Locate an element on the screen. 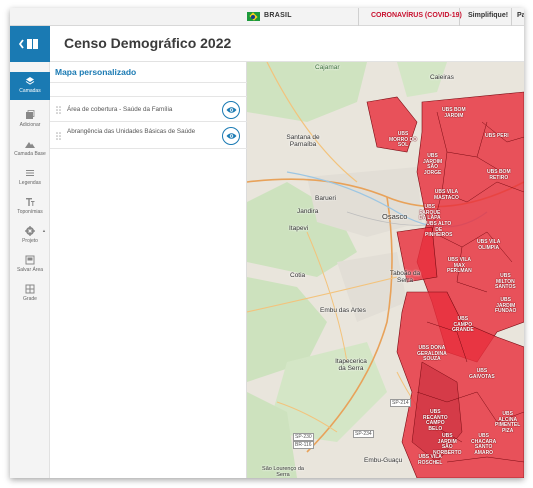  ubs-label: UBS BOM JARDIM is located at coordinates (454, 113).